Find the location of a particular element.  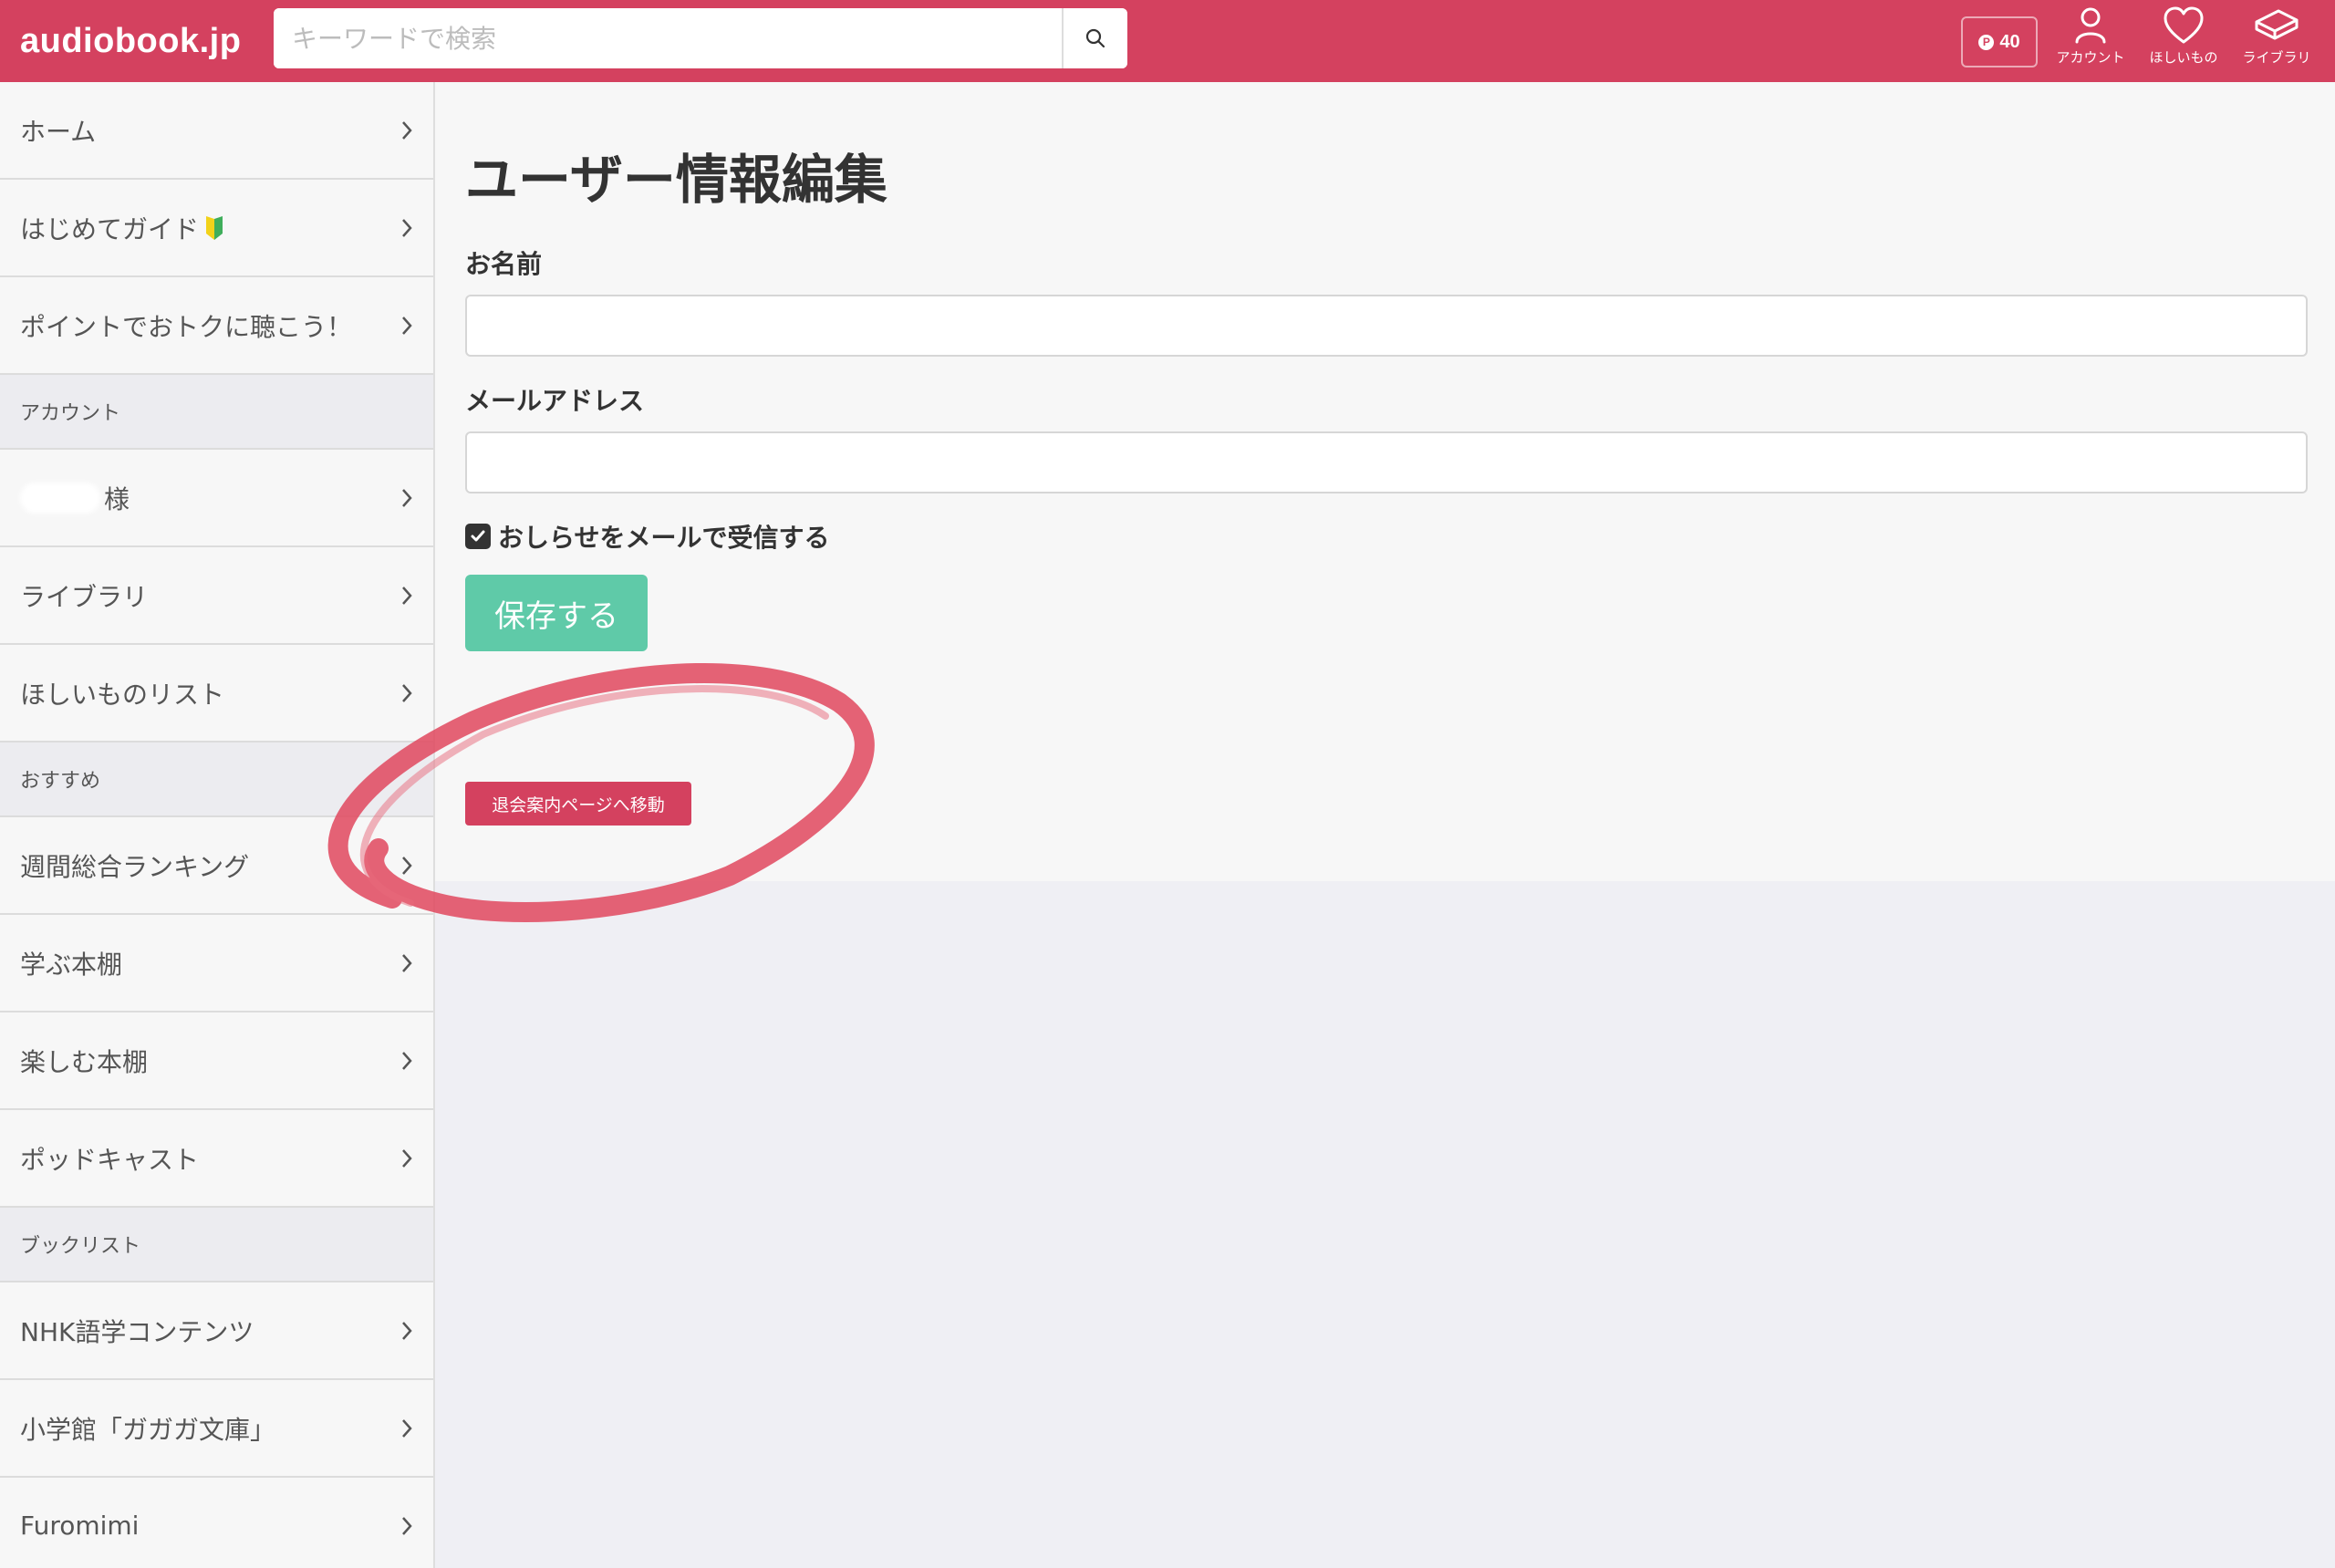

sidebar-section-booklist: ブックリスト is located at coordinates (216, 1245).